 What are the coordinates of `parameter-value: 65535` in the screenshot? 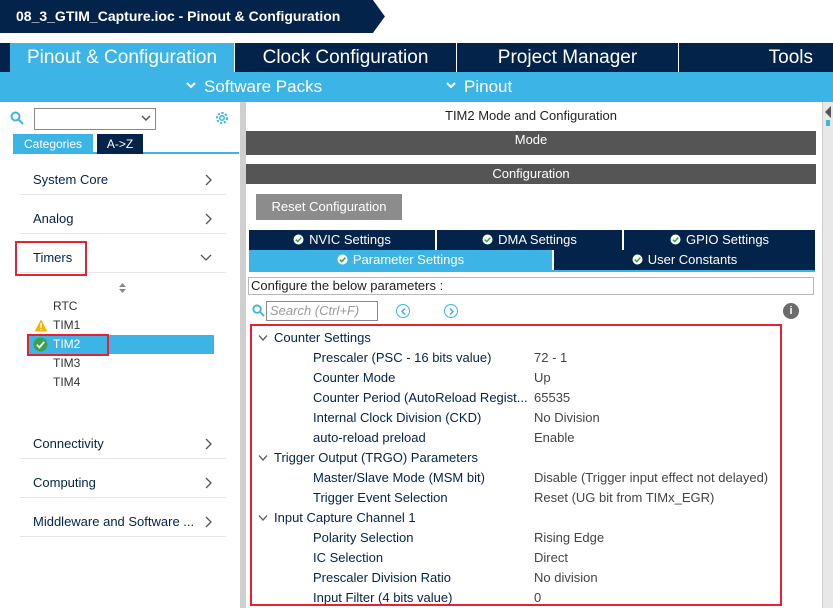 It's located at (552, 397).